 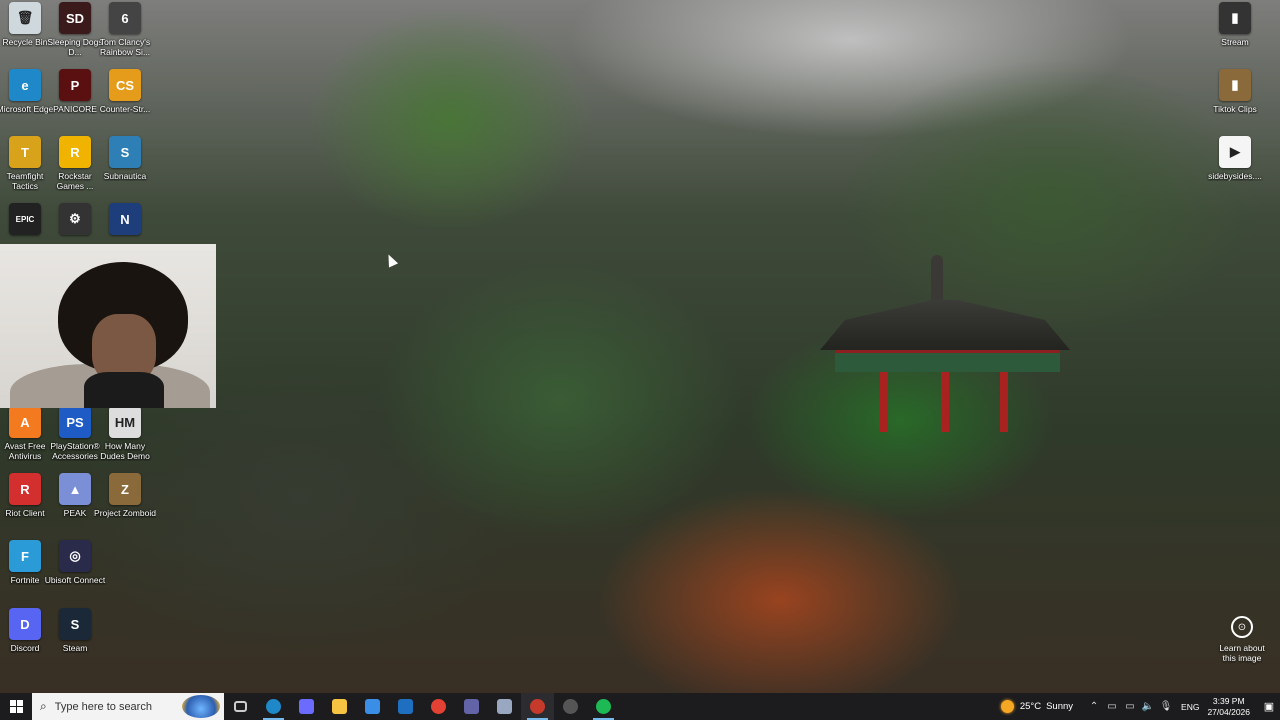 I want to click on clock: 3:39 PM 27/04/2026, so click(x=1228, y=707).